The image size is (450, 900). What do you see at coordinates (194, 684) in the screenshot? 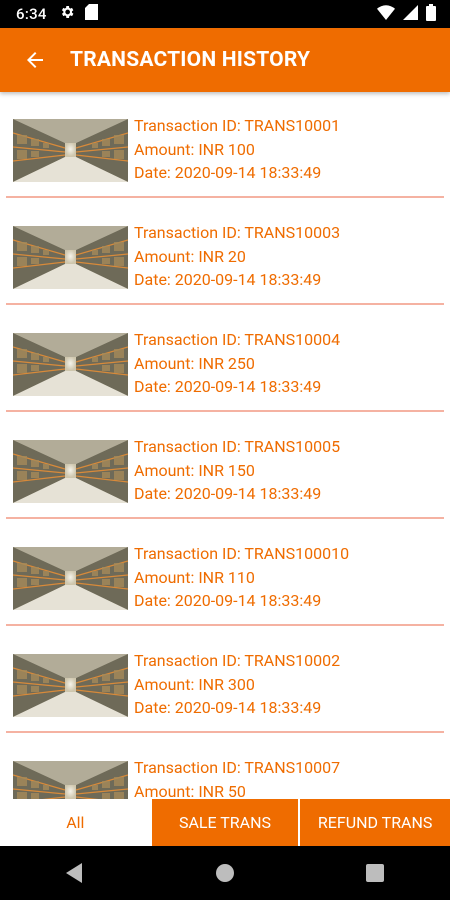
I see `transaction-amount: Amount: INR 300` at bounding box center [194, 684].